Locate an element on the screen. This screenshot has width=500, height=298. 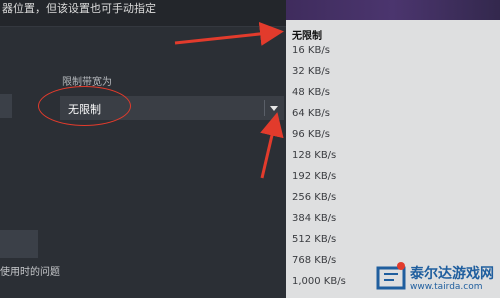
arrow-to-dropdown-top is located at coordinates (229, 33).